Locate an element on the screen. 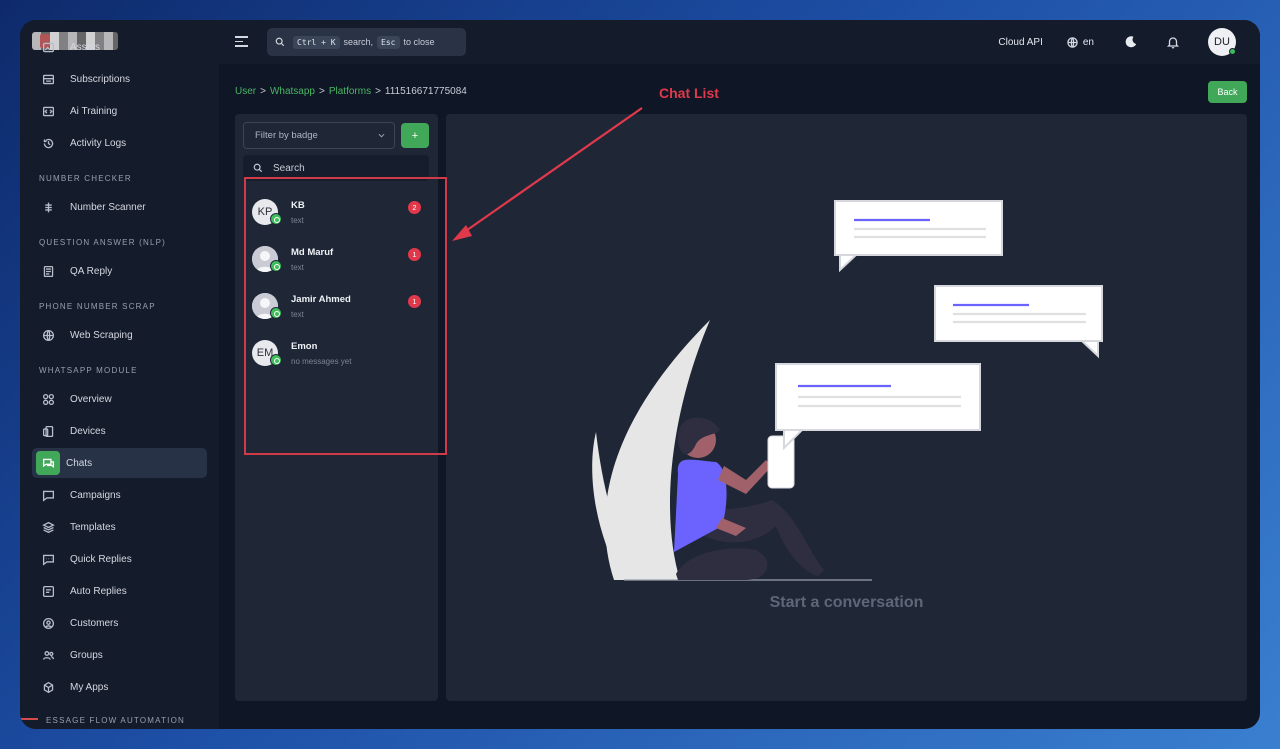 The height and width of the screenshot is (749, 1280). back-button: Back is located at coordinates (1227, 92).